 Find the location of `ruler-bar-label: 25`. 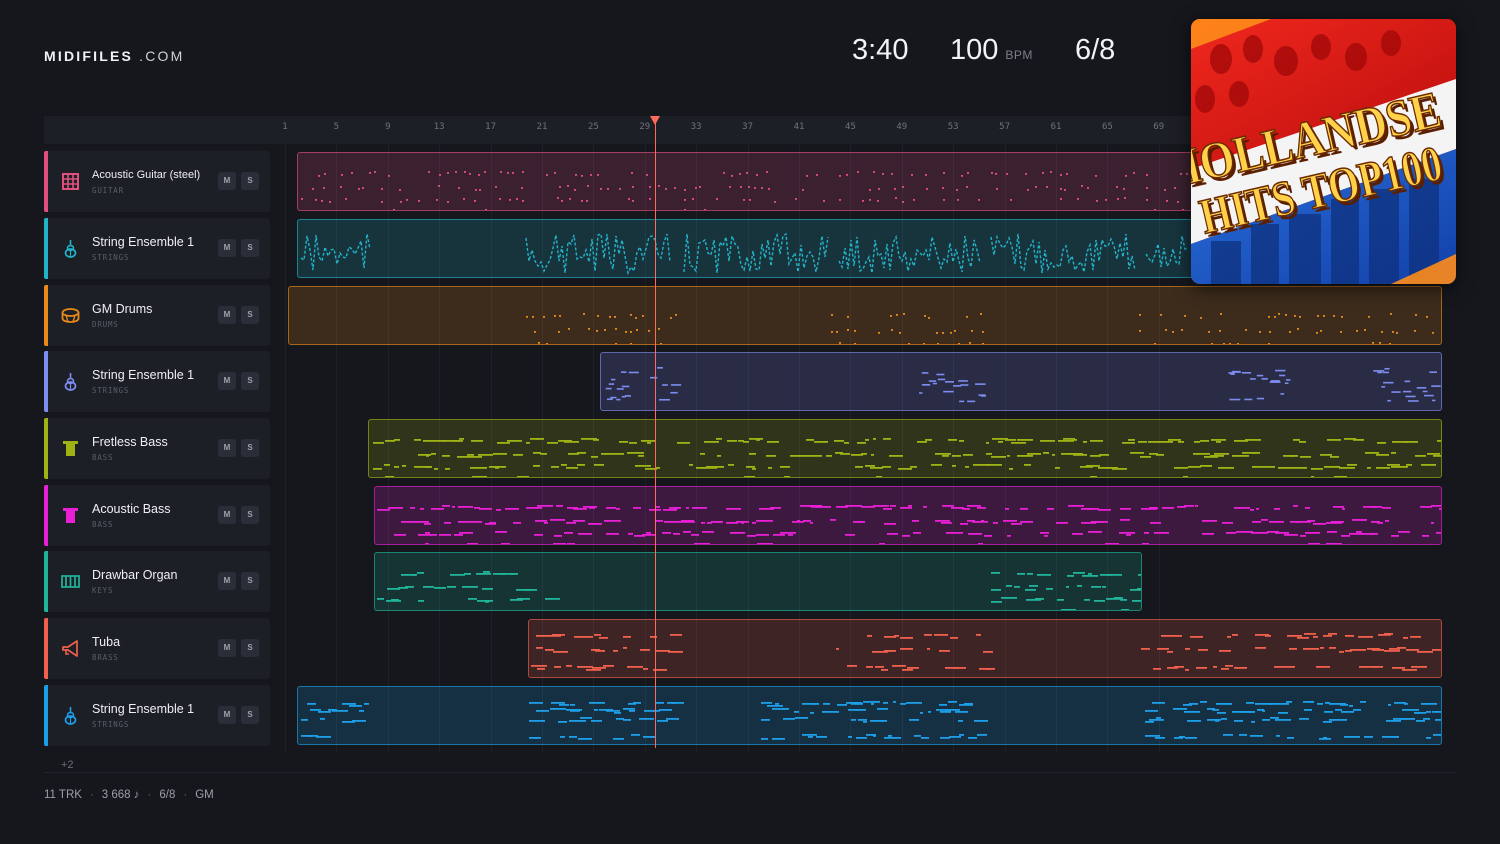

ruler-bar-label: 25 is located at coordinates (593, 127).